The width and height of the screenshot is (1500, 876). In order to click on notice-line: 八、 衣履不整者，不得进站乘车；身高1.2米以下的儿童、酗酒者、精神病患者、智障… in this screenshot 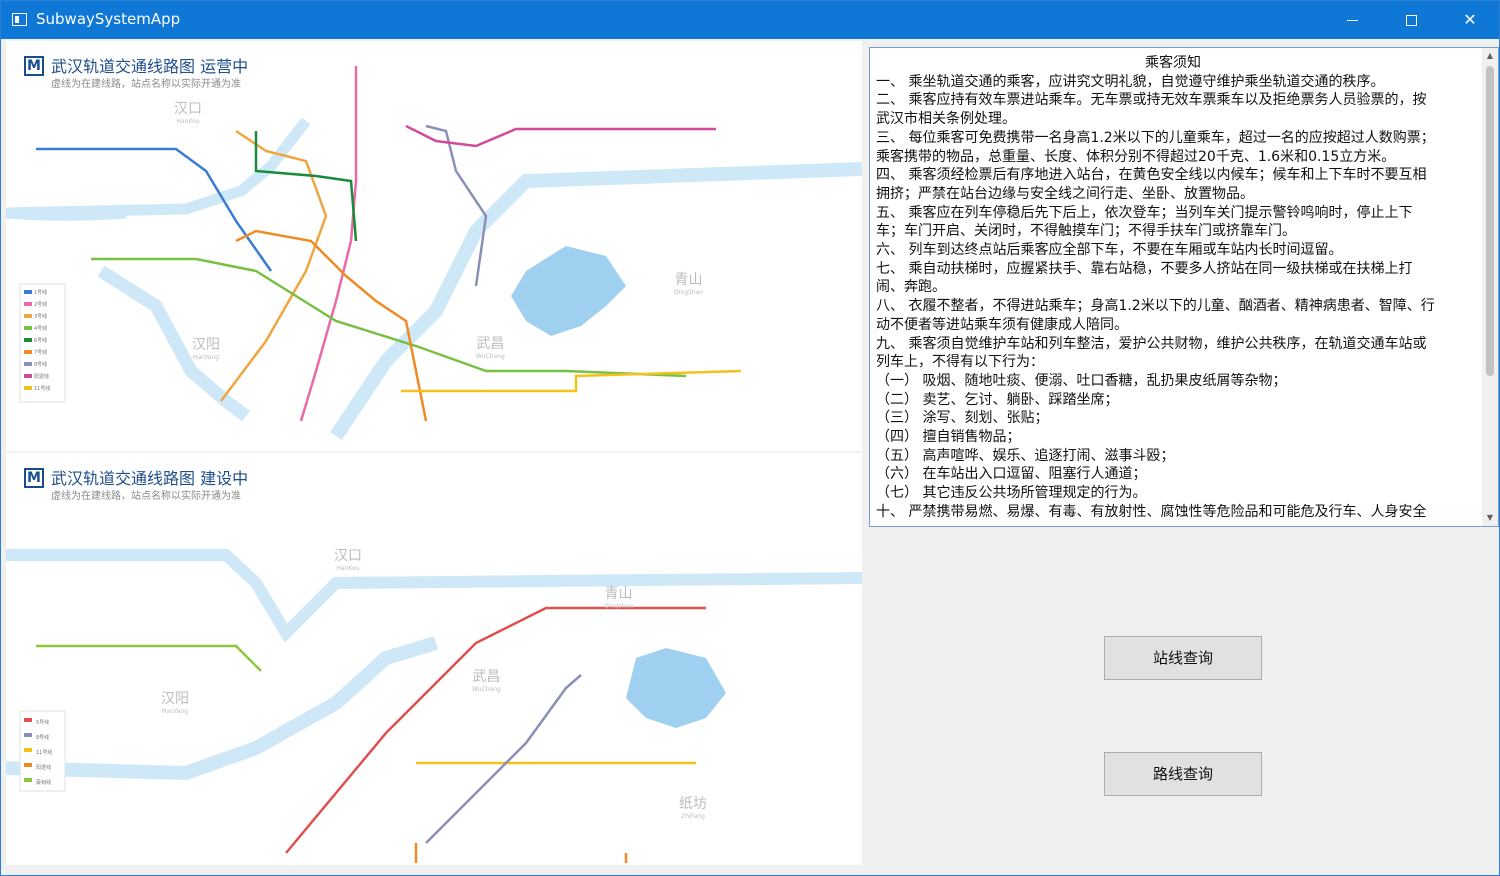, I will do `click(1155, 306)`.